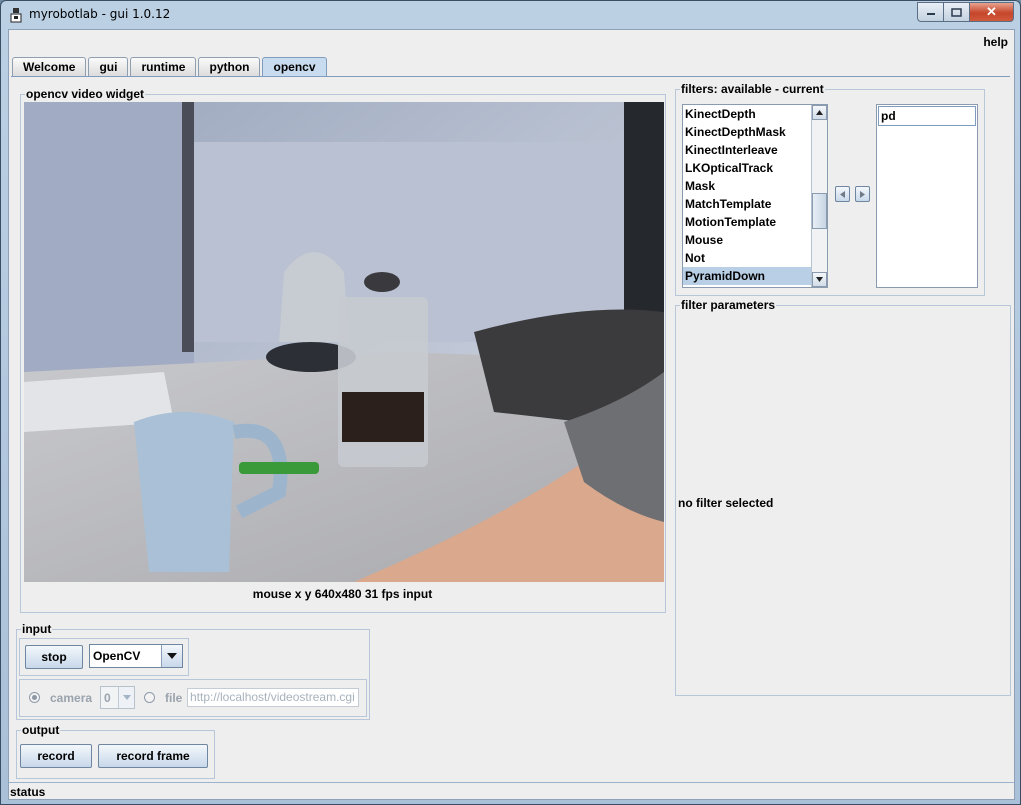 The height and width of the screenshot is (805, 1021). Describe the element at coordinates (37, 629) in the screenshot. I see `input-title: input` at that location.